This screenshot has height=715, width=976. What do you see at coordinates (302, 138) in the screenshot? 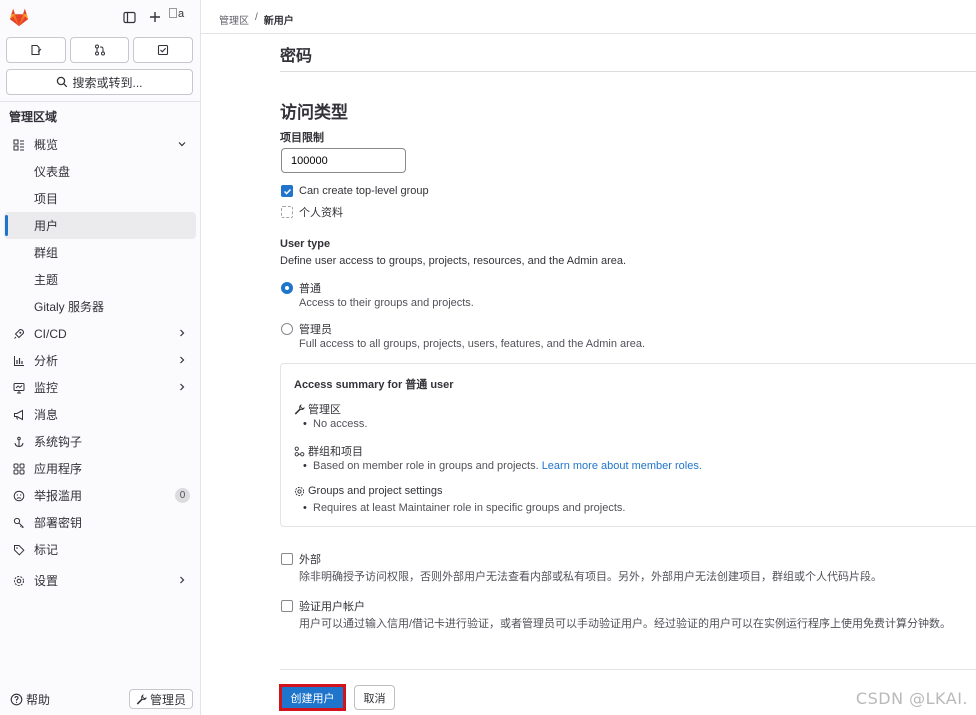
I see `projects-limit-label: 项目限制` at bounding box center [302, 138].